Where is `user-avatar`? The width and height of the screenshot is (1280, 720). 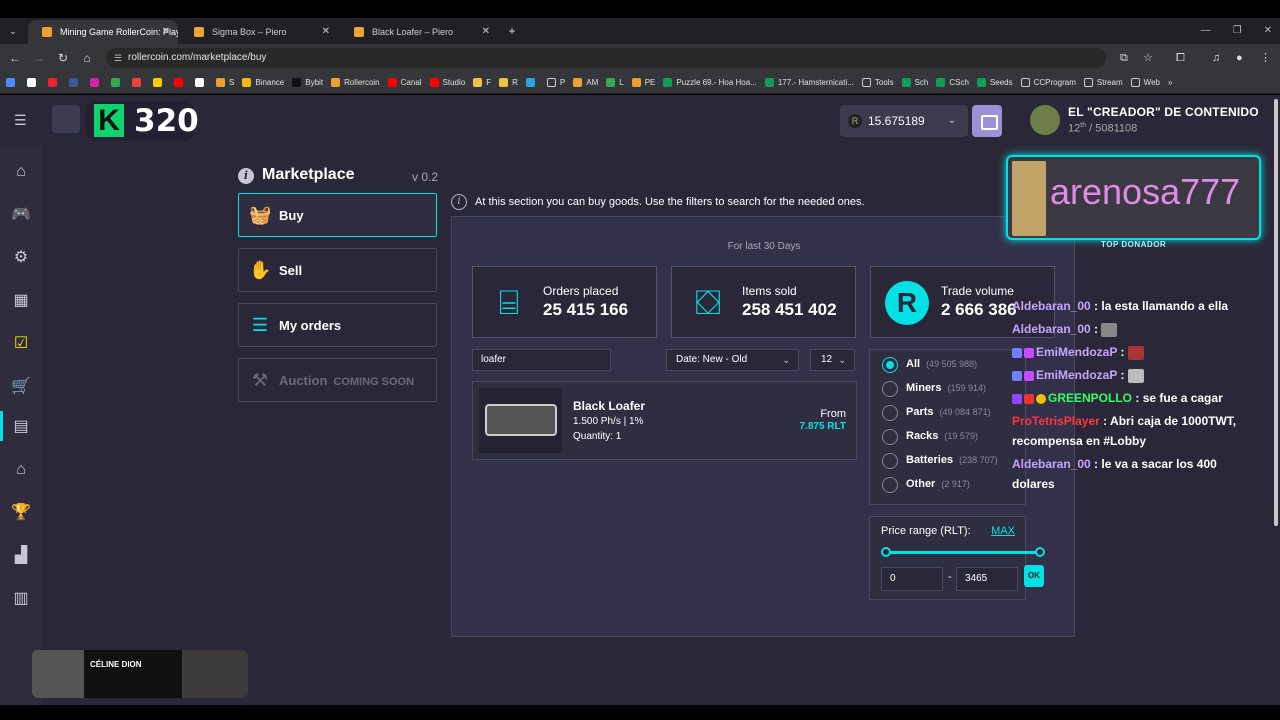 user-avatar is located at coordinates (1045, 120).